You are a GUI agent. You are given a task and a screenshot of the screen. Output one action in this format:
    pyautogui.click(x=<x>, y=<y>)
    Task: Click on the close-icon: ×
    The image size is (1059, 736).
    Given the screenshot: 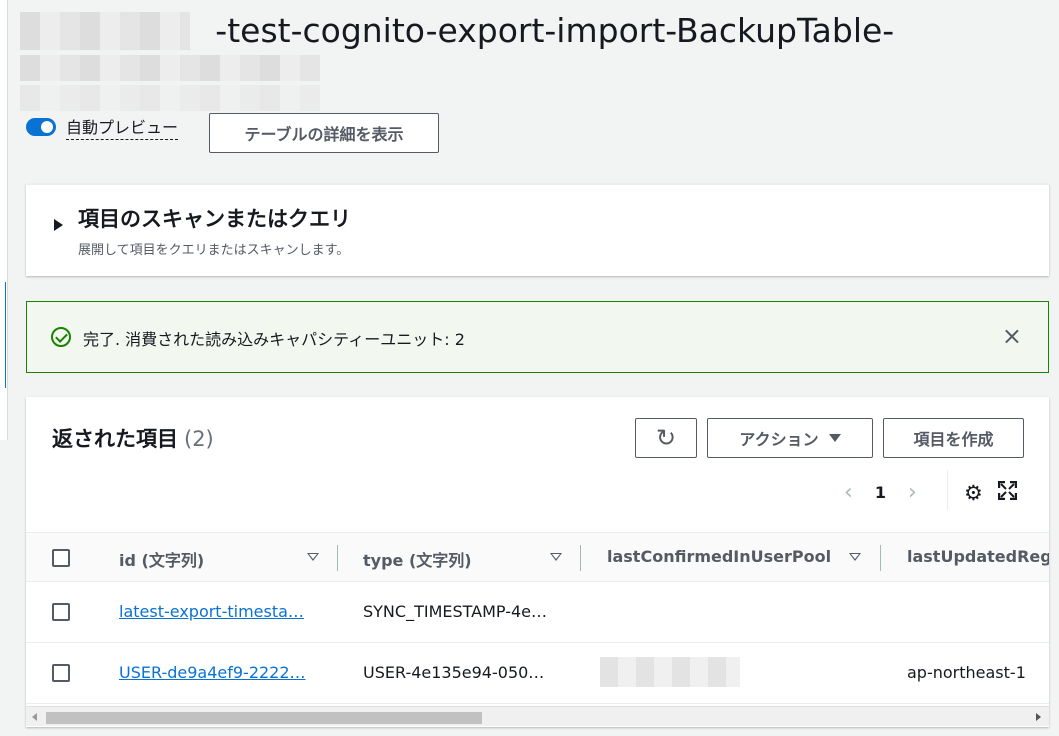 What is the action you would take?
    pyautogui.click(x=1012, y=336)
    